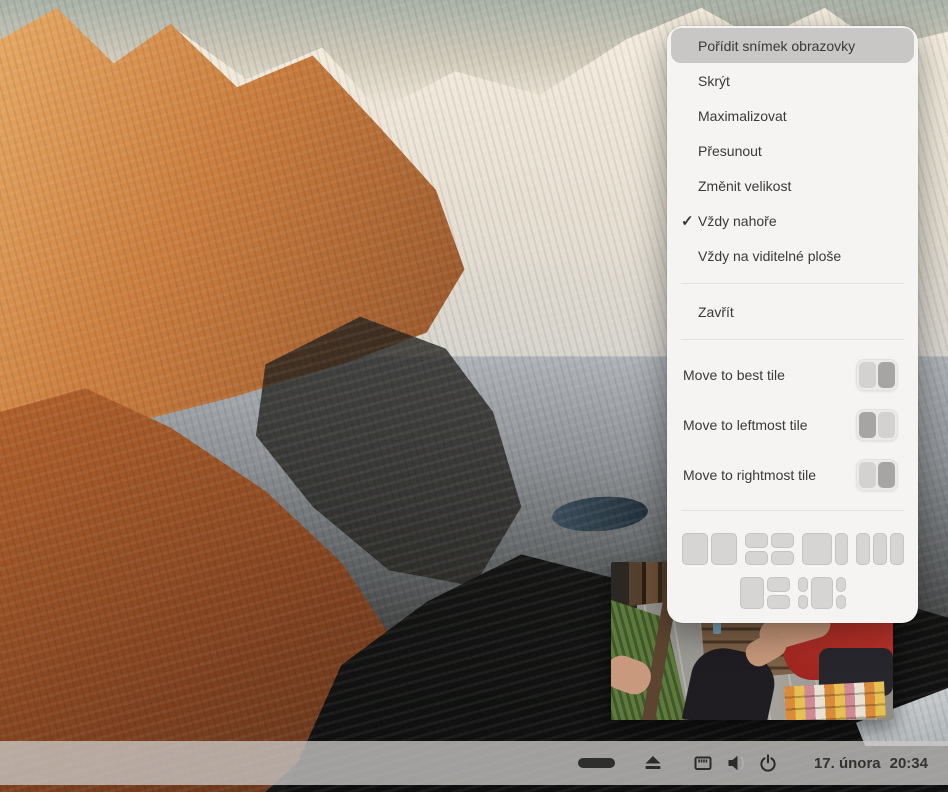 This screenshot has height=792, width=948. Describe the element at coordinates (777, 45) in the screenshot. I see `menu-item-label: Pořídit snímek obrazovky` at that location.